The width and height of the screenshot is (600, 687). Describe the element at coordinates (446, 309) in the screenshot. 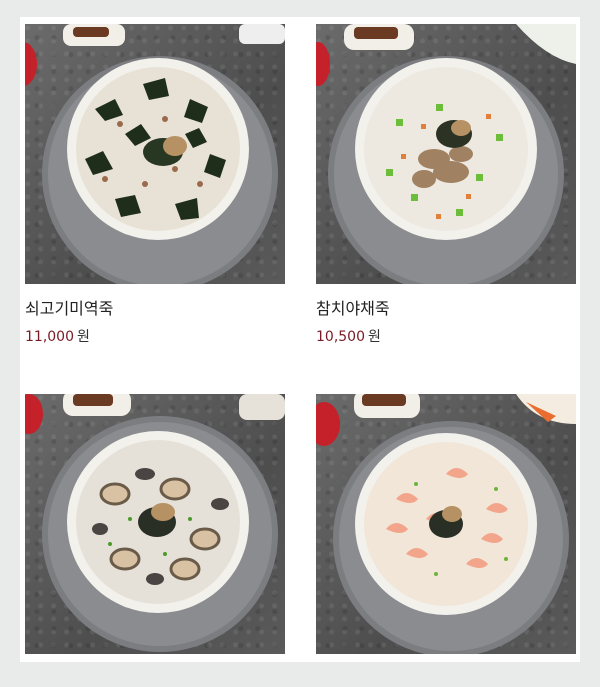

I see `product-name: 참치야채죽` at that location.